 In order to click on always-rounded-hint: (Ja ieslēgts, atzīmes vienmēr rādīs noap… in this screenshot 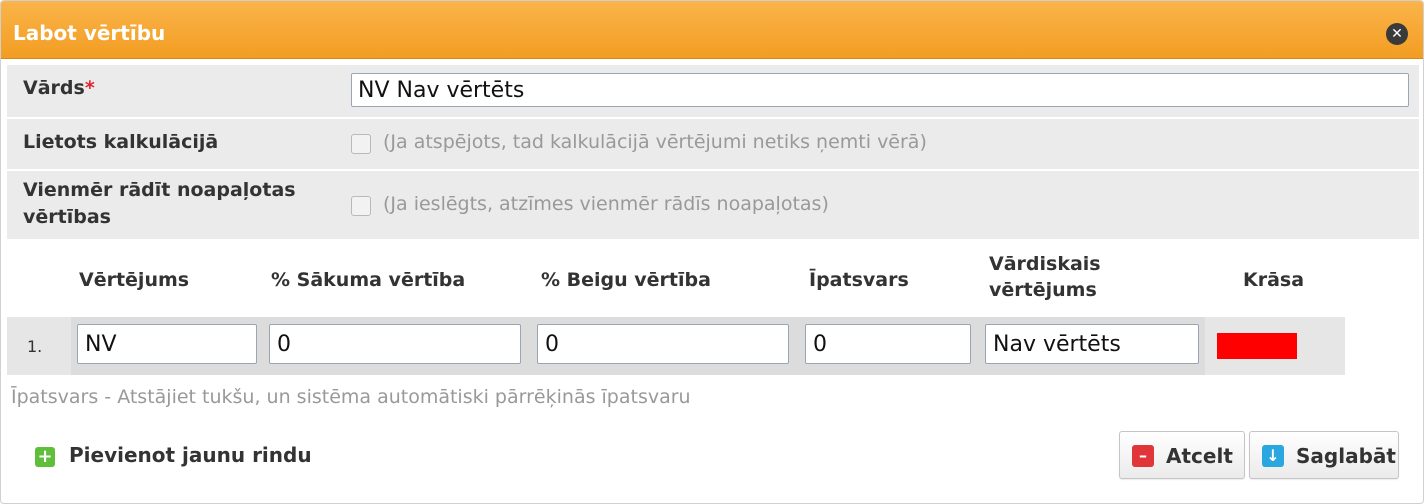, I will do `click(606, 204)`.